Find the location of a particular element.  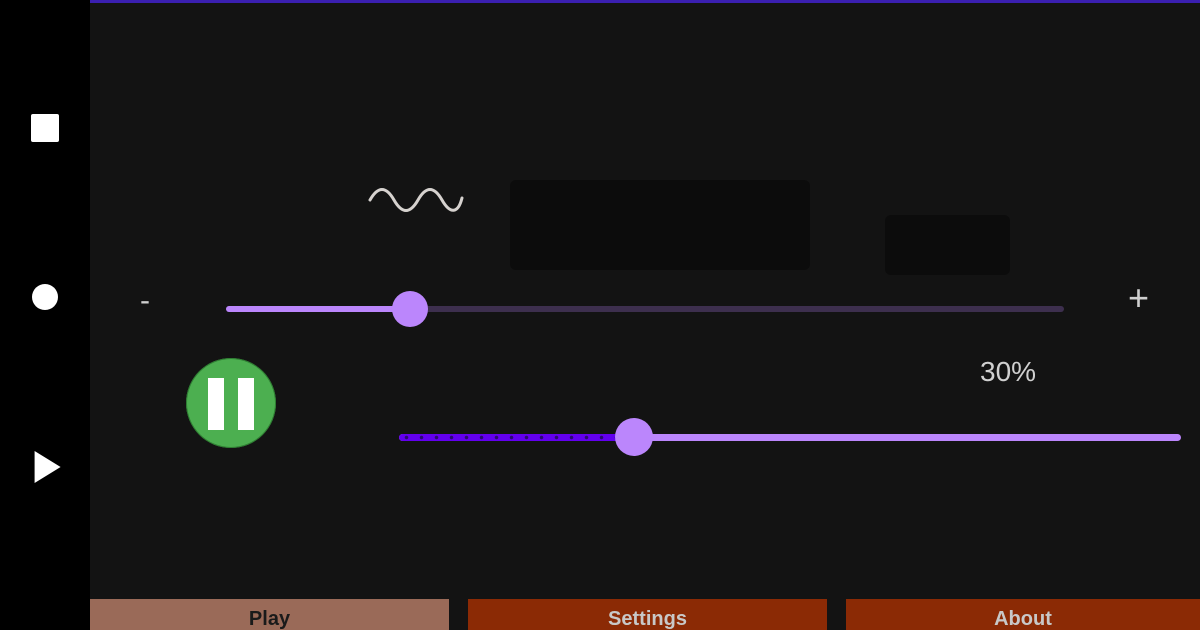

volume-slider-fill is located at coordinates (318, 309).